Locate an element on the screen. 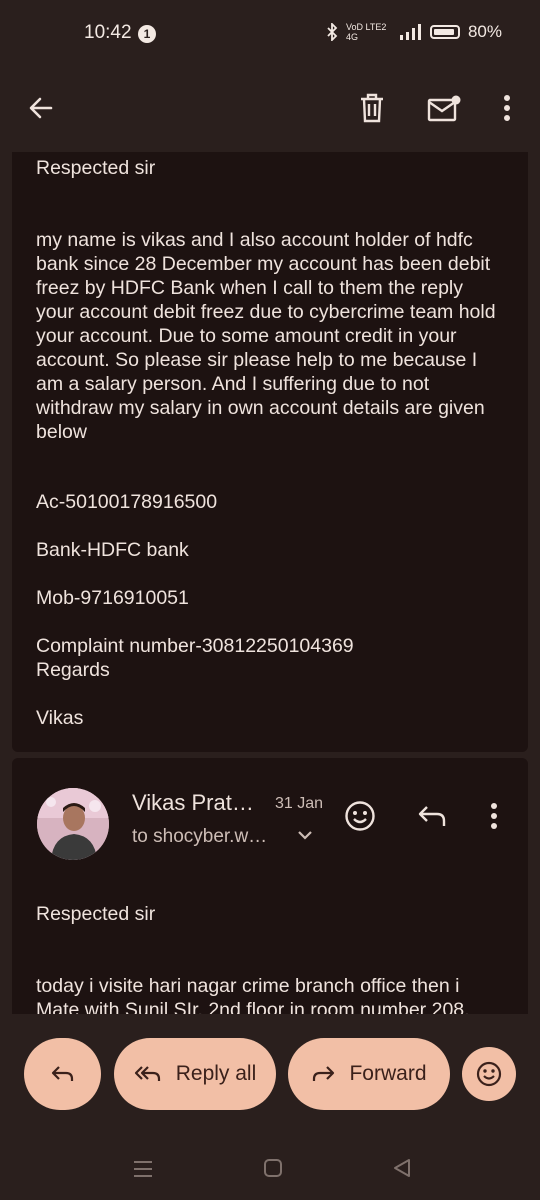  status-time: 10:42 is located at coordinates (108, 32).